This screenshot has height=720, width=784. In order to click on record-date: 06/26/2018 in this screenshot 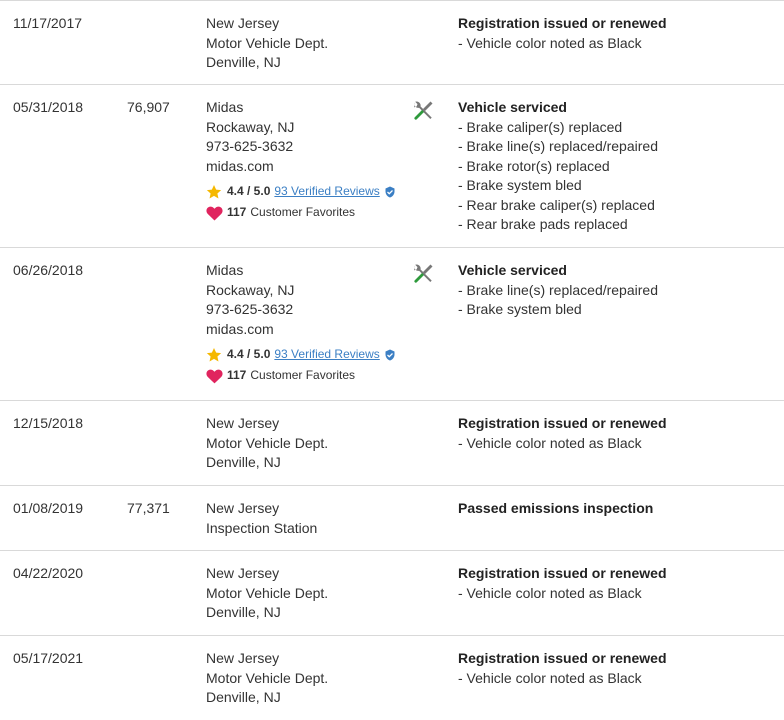, I will do `click(48, 270)`.